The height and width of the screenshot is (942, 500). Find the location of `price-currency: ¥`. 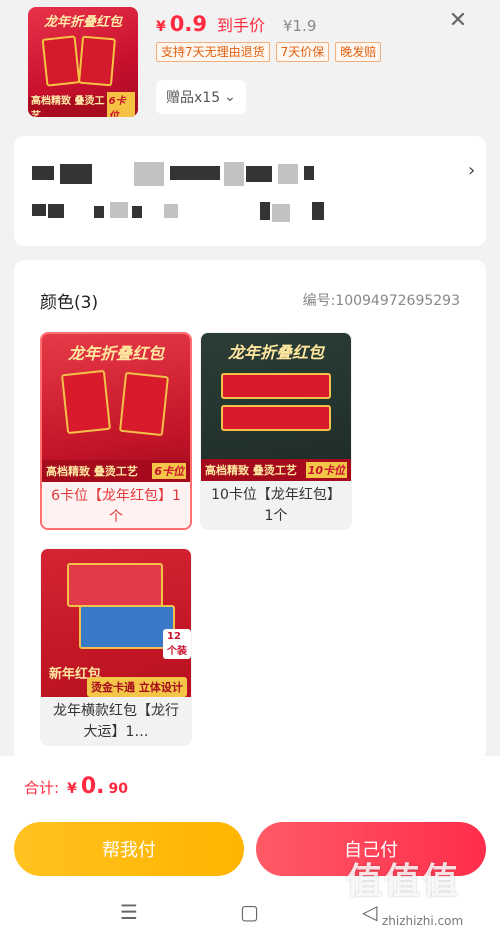

price-currency: ¥ is located at coordinates (161, 27).